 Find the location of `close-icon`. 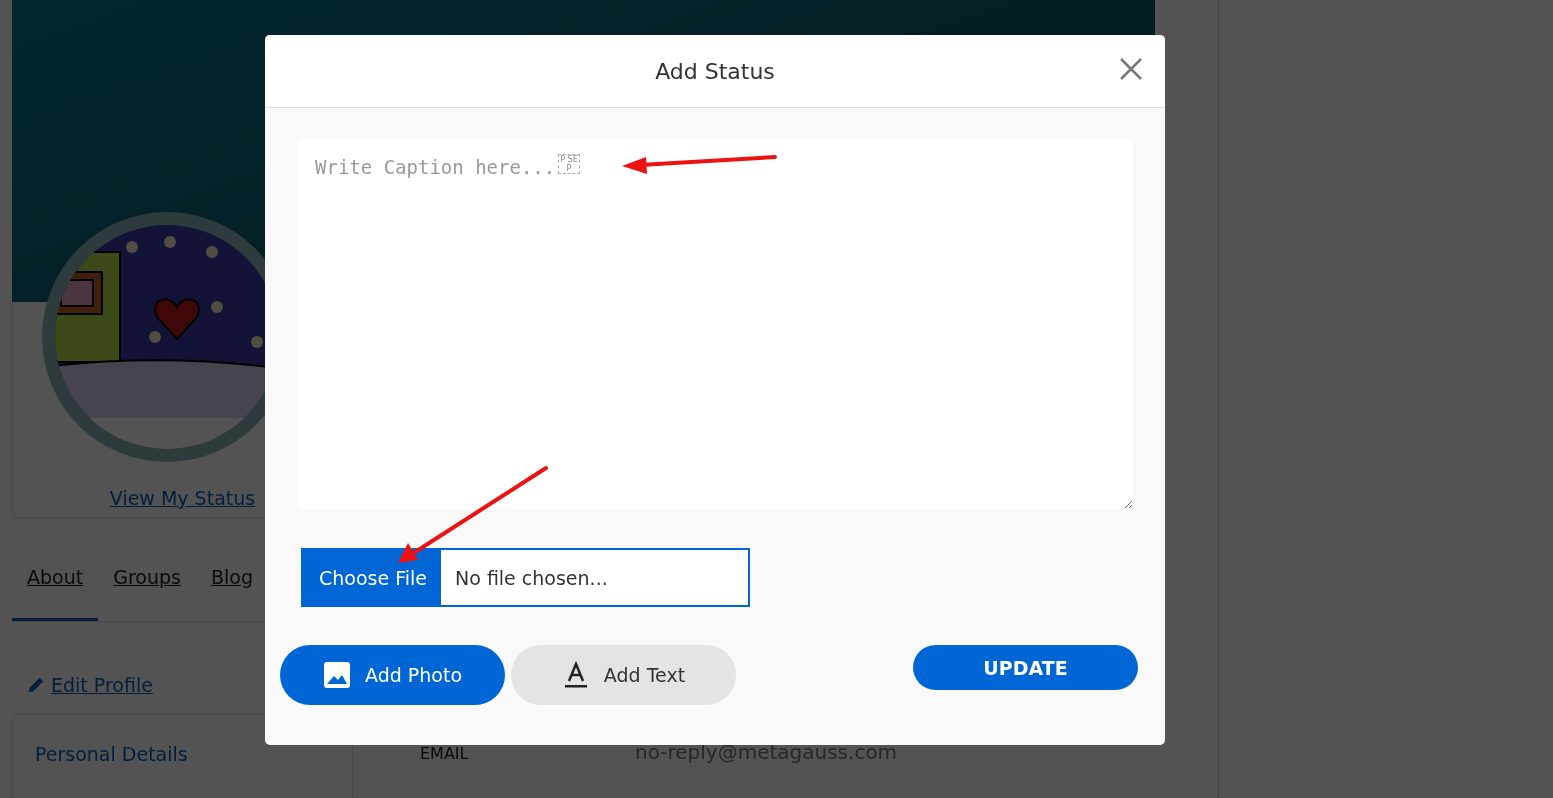

close-icon is located at coordinates (1131, 69).